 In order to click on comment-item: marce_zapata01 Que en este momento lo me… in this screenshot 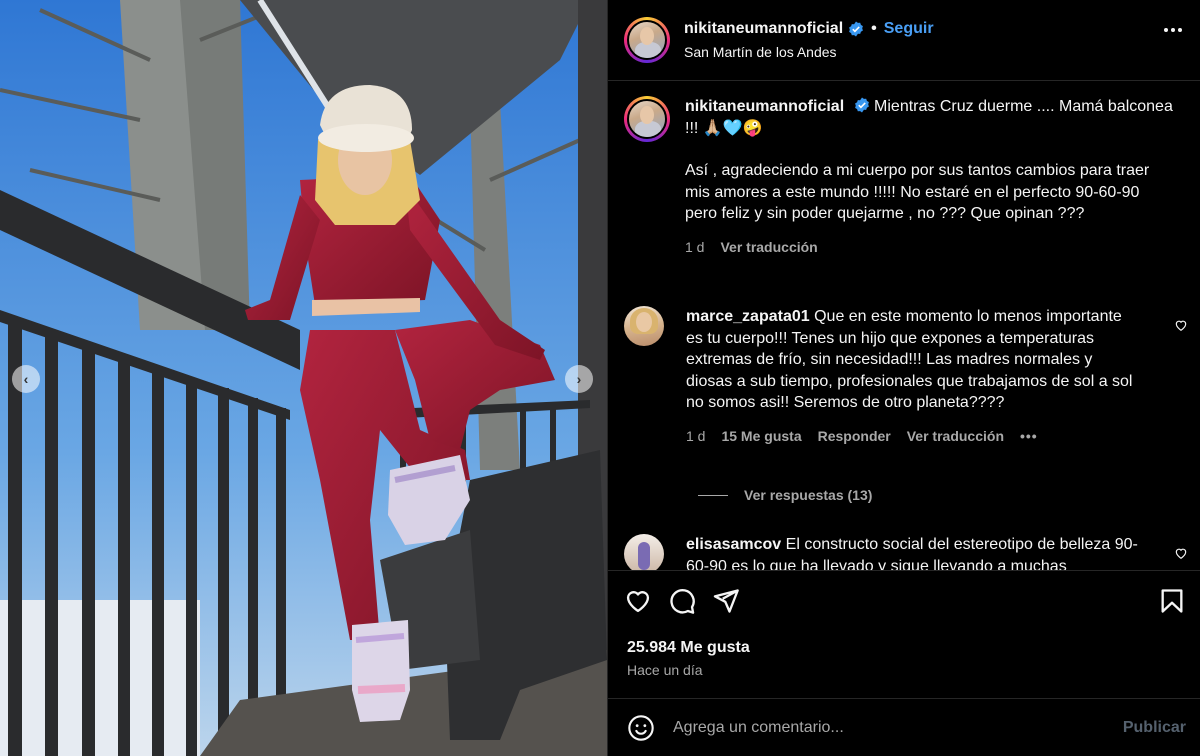, I will do `click(882, 376)`.